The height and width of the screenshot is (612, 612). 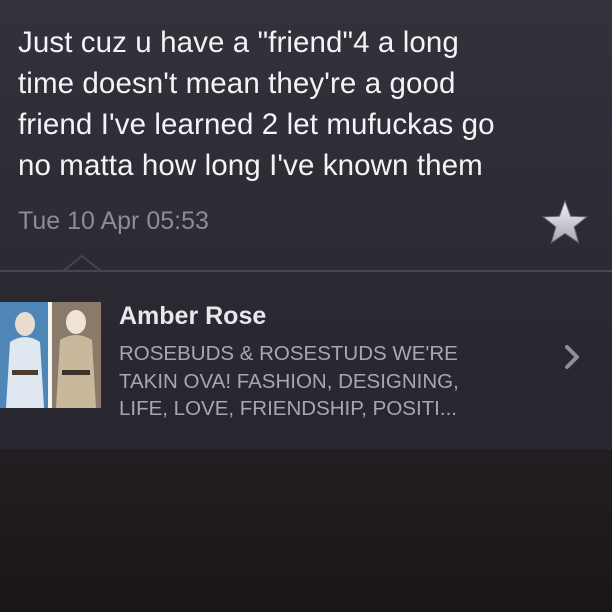 I want to click on avatar, so click(x=50, y=355).